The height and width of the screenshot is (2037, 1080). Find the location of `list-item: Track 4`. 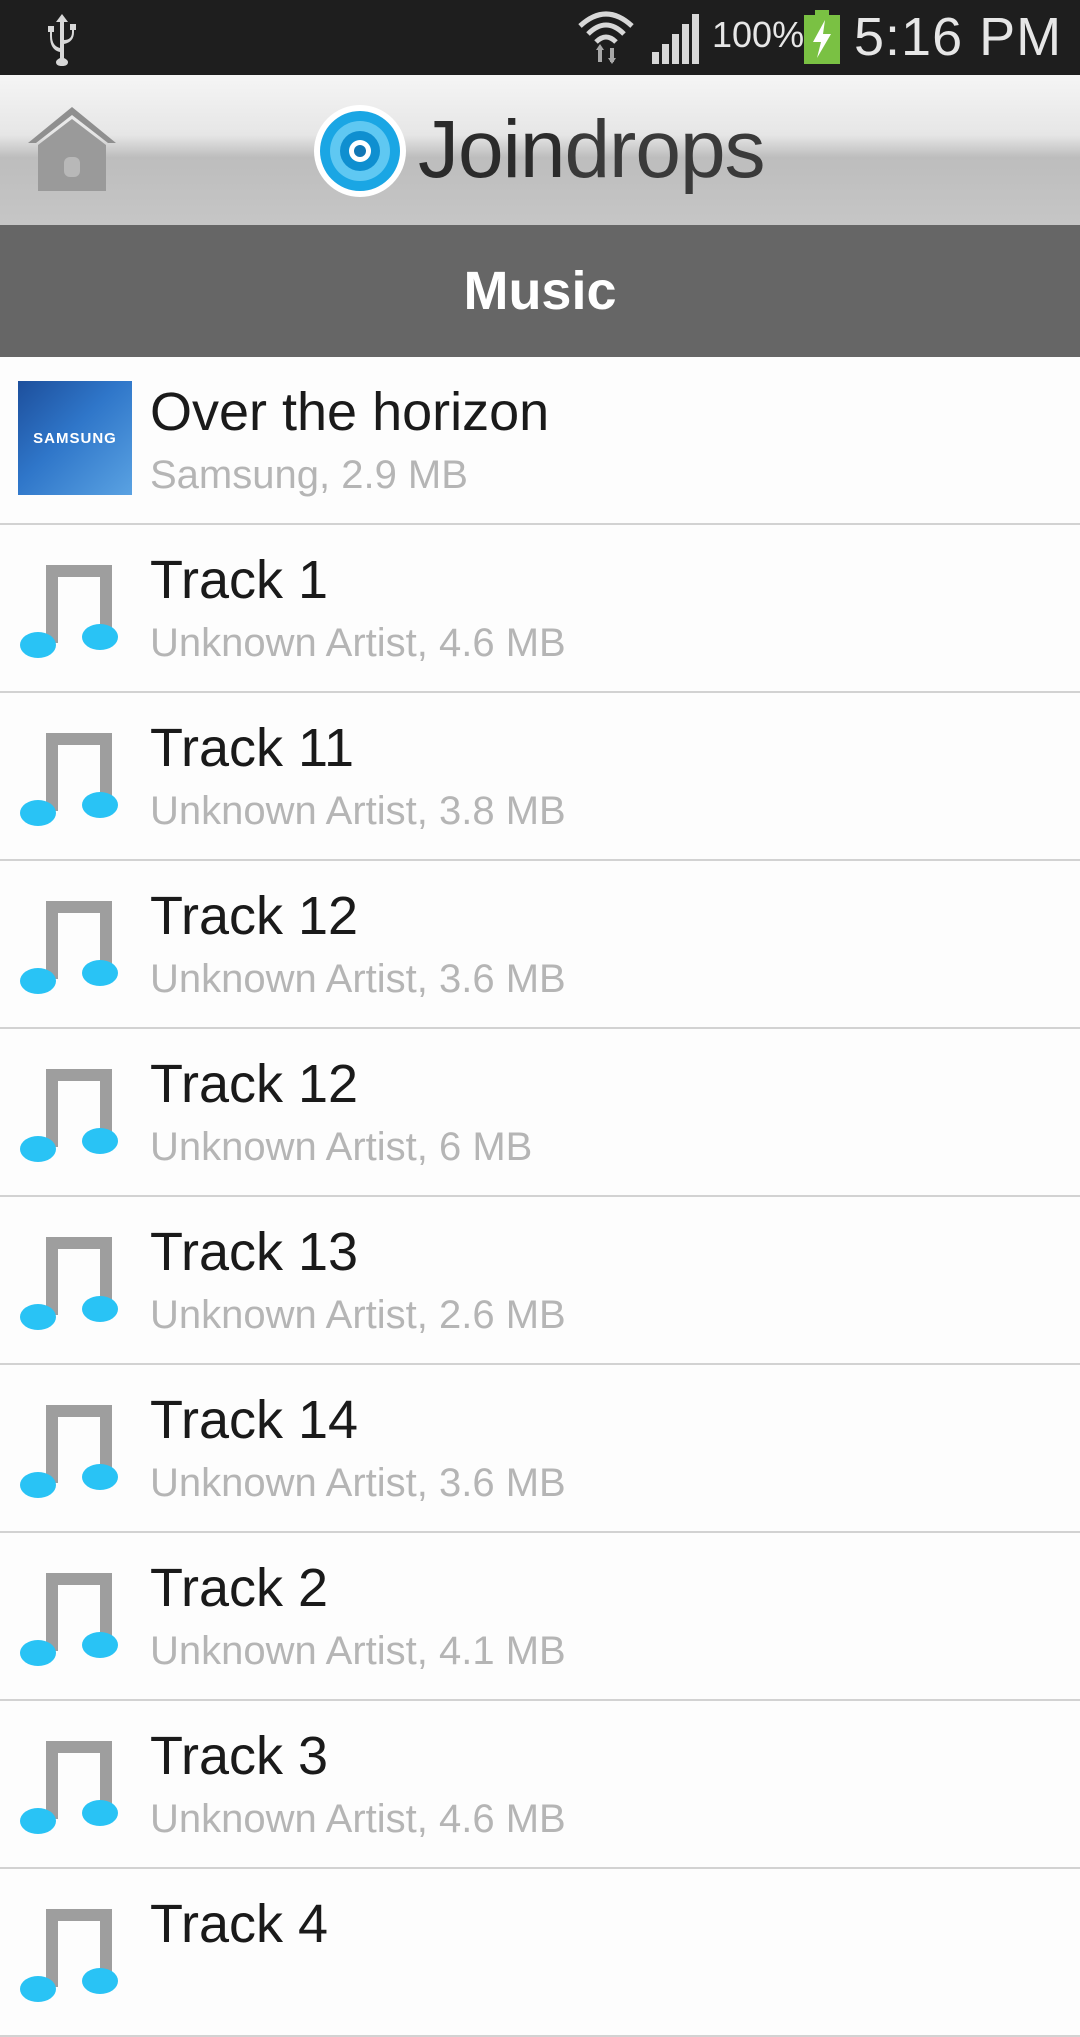

list-item: Track 4 is located at coordinates (540, 1953).